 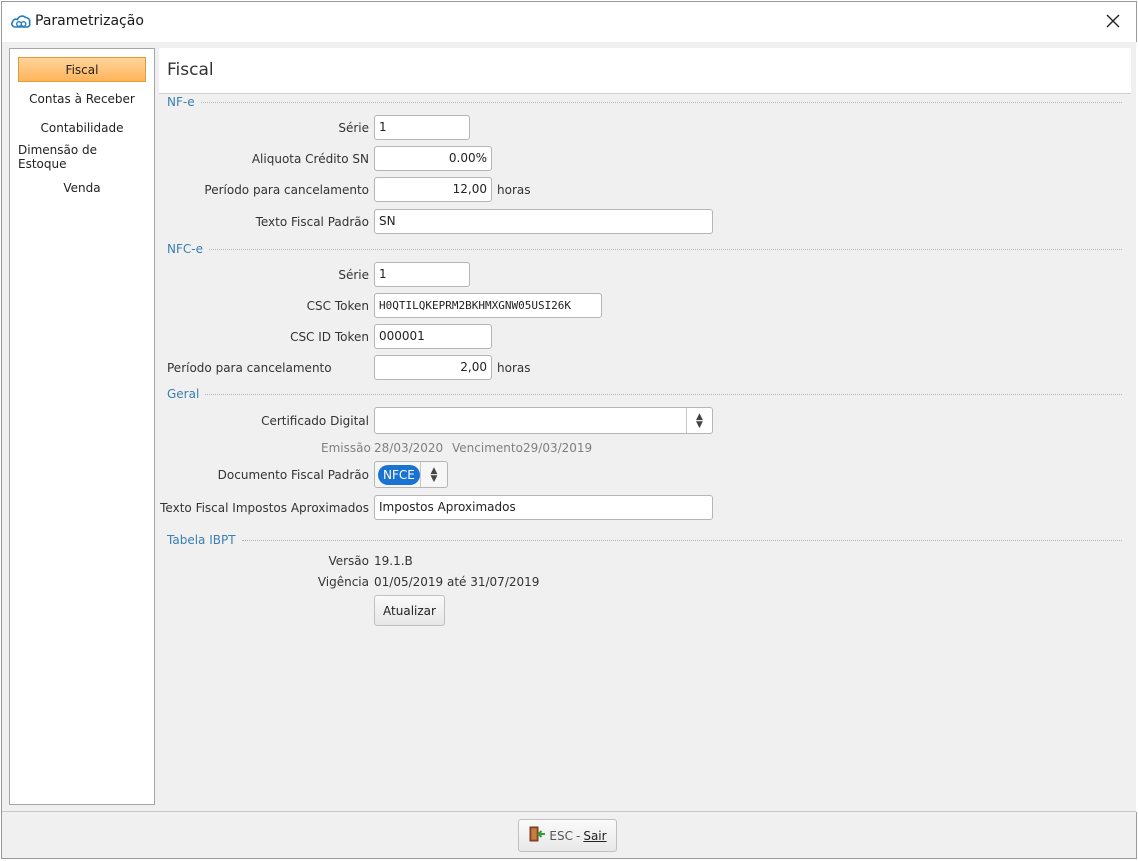 I want to click on emissao-label: Emissão, so click(x=346, y=448).